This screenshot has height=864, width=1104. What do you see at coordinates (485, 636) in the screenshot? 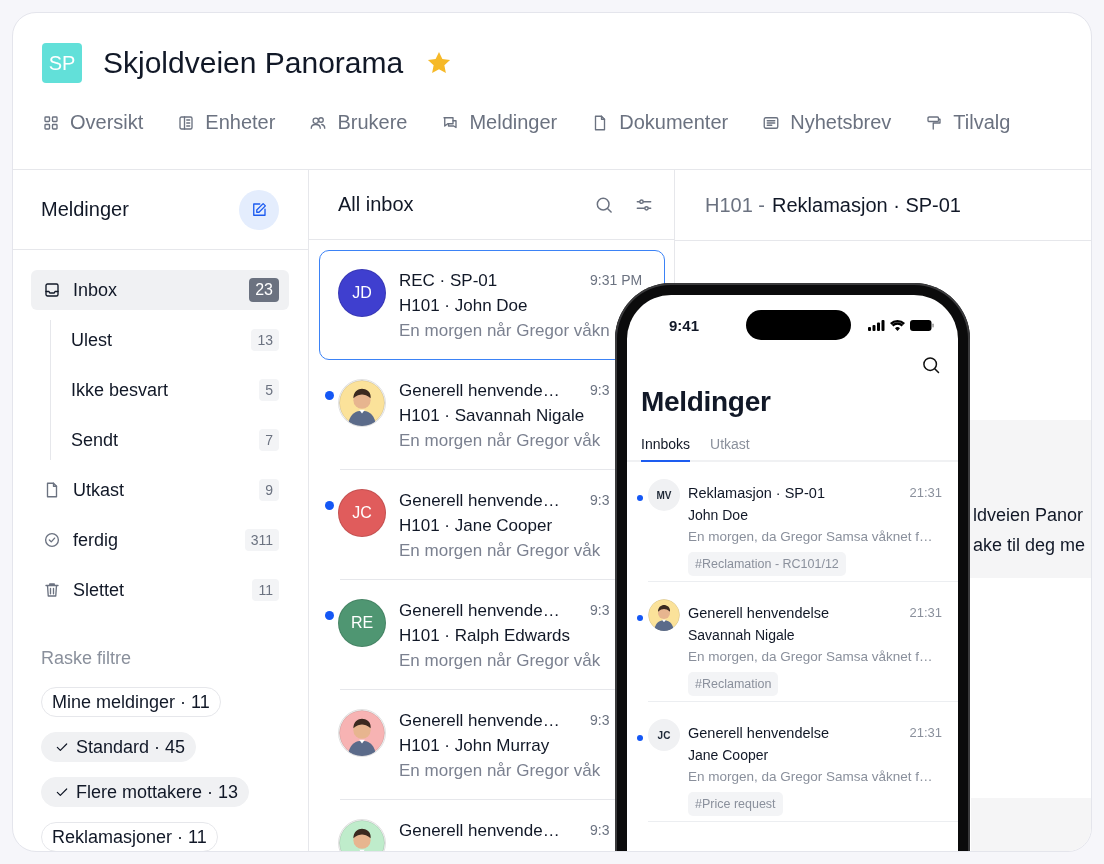
I see `message-sender: H101 · Ralph Edwards` at bounding box center [485, 636].